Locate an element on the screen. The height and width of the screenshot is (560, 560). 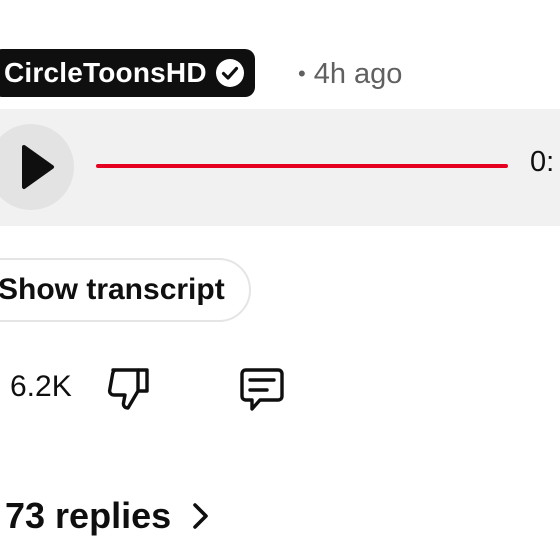
timestamp: 4h ago is located at coordinates (358, 73).